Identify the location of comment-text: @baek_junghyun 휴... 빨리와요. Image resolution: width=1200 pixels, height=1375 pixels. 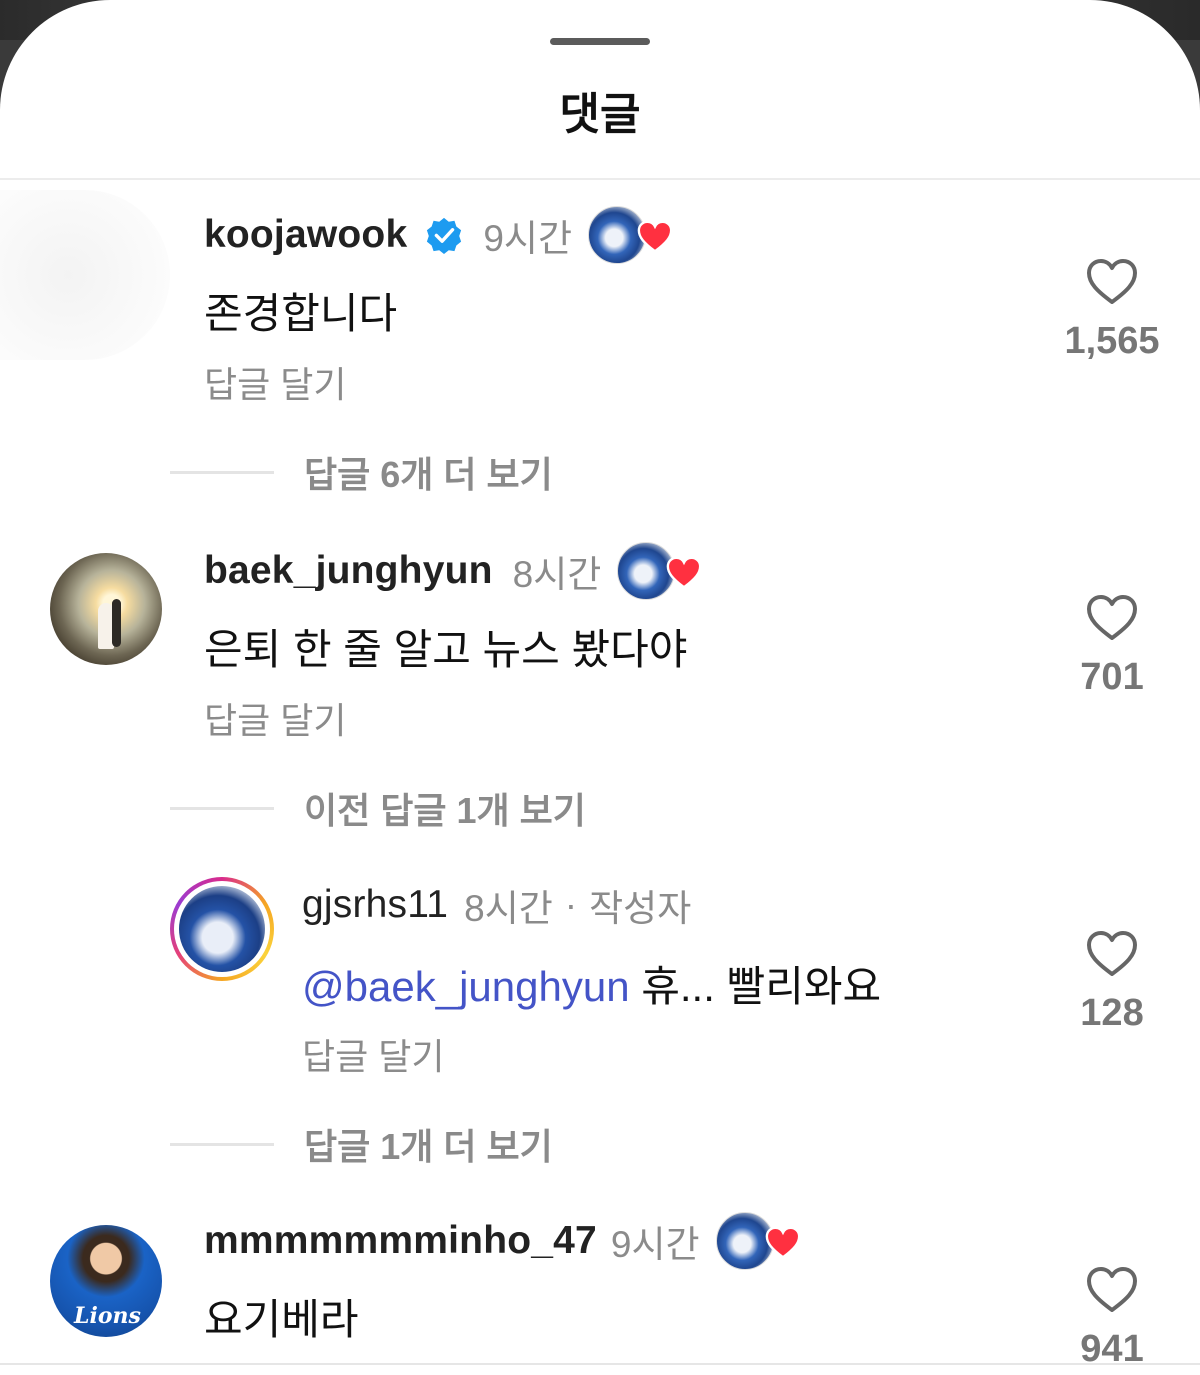
(591, 983).